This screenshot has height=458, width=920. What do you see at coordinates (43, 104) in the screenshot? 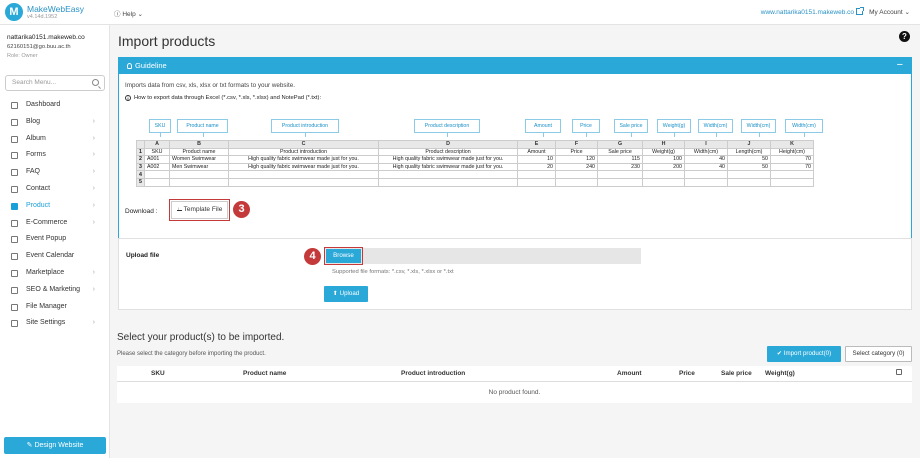
I see `sidebar-item-label: Dashboard` at bounding box center [43, 104].